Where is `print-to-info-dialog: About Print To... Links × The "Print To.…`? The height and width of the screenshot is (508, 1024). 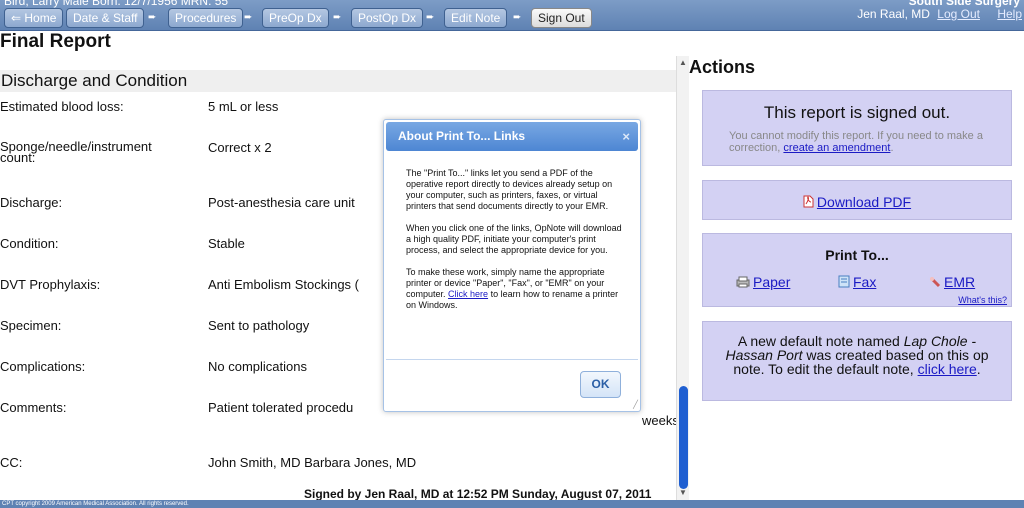
print-to-info-dialog: About Print To... Links × The "Print To.… is located at coordinates (512, 265).